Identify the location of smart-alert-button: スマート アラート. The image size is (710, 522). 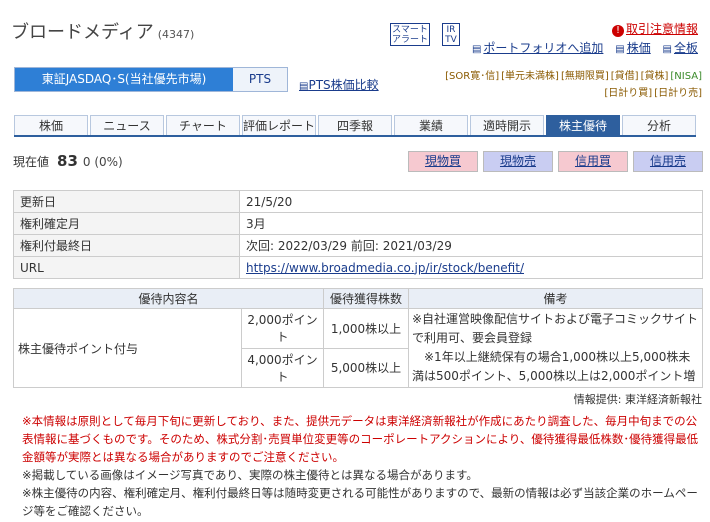
(410, 34).